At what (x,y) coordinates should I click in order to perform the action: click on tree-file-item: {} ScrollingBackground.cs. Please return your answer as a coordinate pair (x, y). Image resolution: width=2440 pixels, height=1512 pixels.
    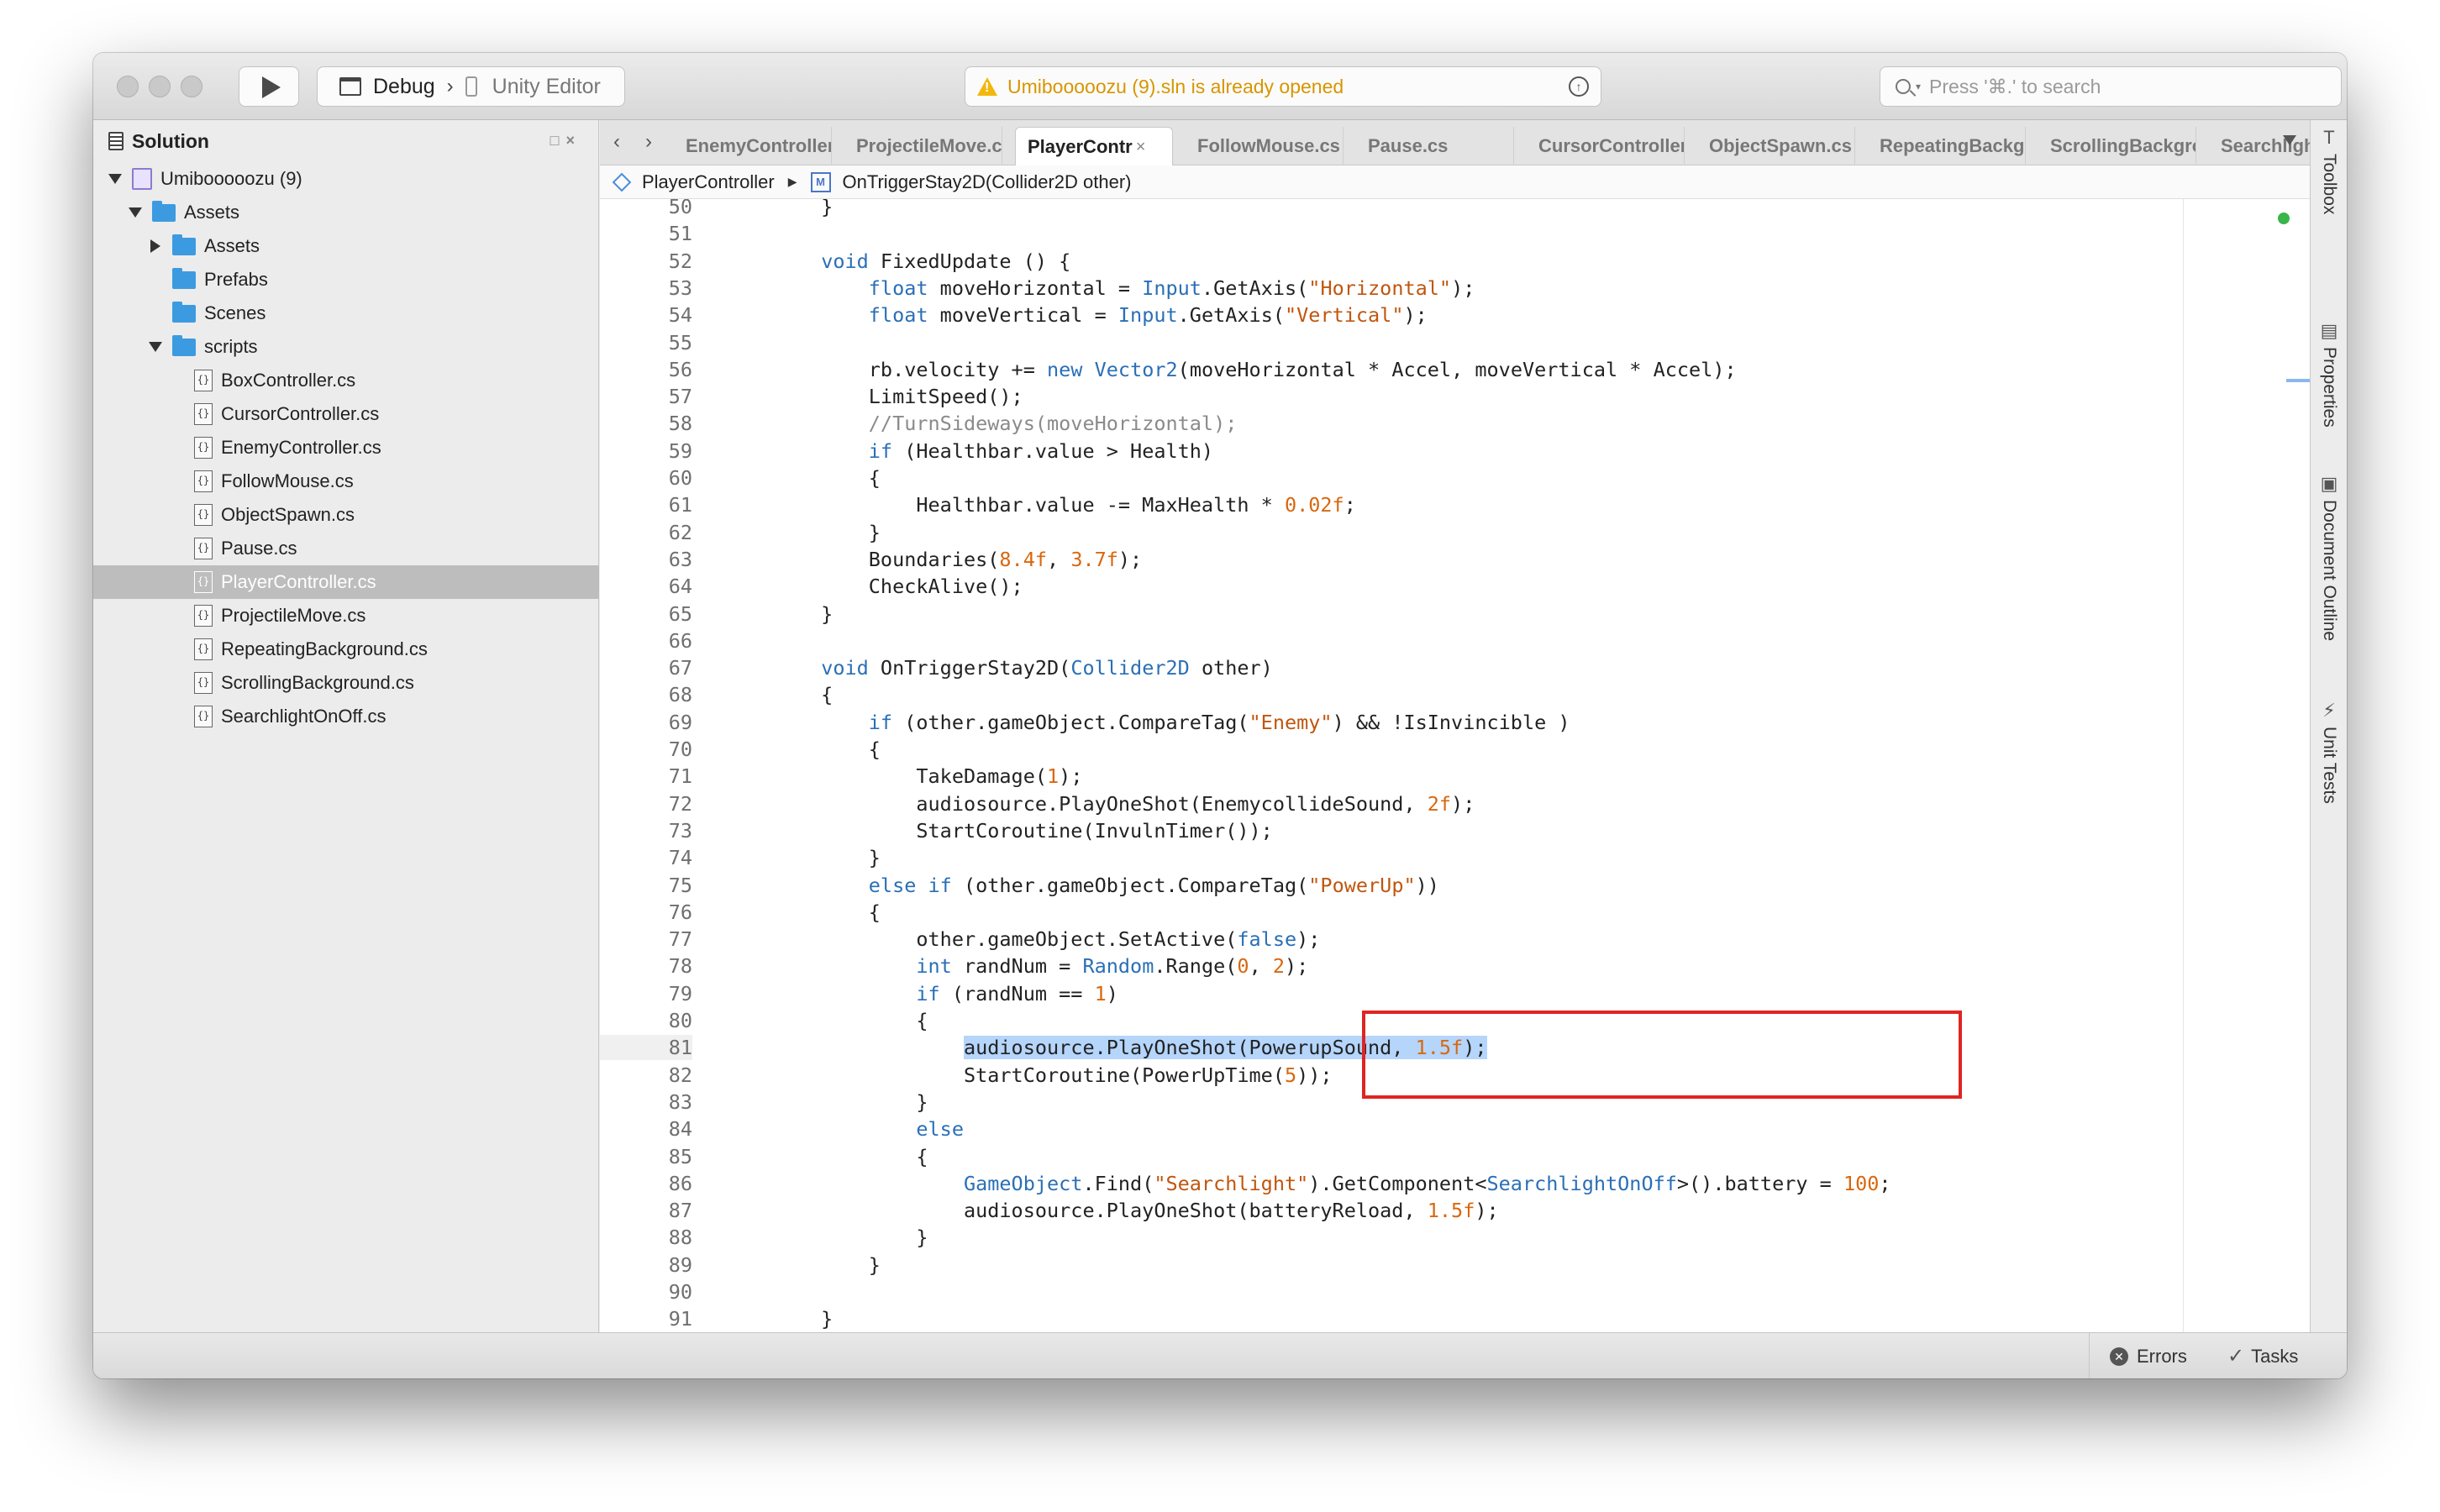
    Looking at the image, I should click on (346, 683).